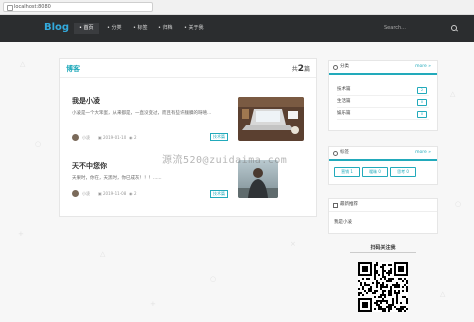 This screenshot has height=322, width=474. What do you see at coordinates (115, 193) in the screenshot?
I see `post-date: 2019-11-08` at bounding box center [115, 193].